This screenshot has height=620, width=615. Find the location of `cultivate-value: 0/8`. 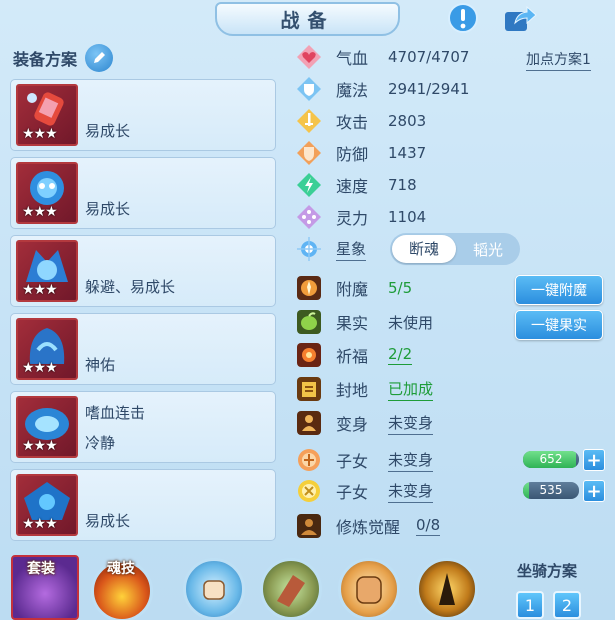

cultivate-value: 0/8 is located at coordinates (428, 526).